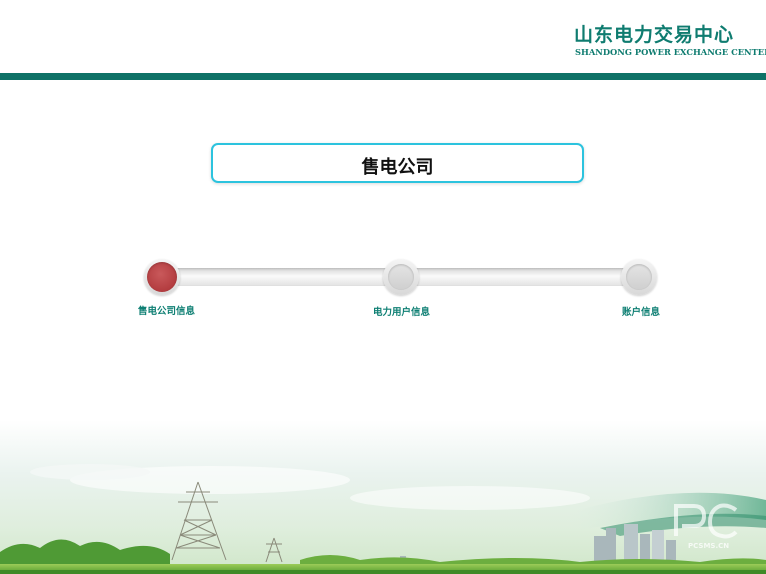  I want to click on logo-en: SHANDONG POWER EXCHANGE CENTER, so click(670, 52).